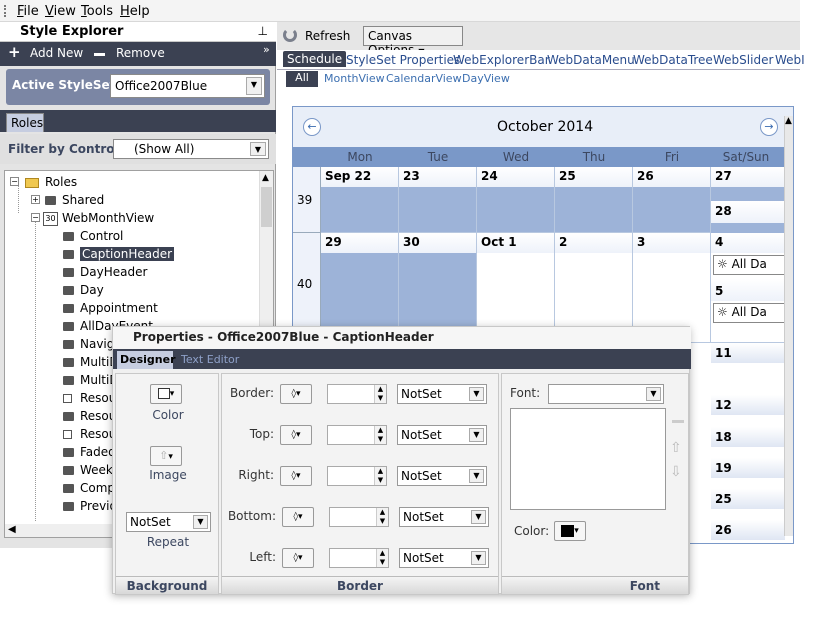 The width and height of the screenshot is (820, 637). I want to click on tree-item-weekl: Weekl, so click(89, 470).